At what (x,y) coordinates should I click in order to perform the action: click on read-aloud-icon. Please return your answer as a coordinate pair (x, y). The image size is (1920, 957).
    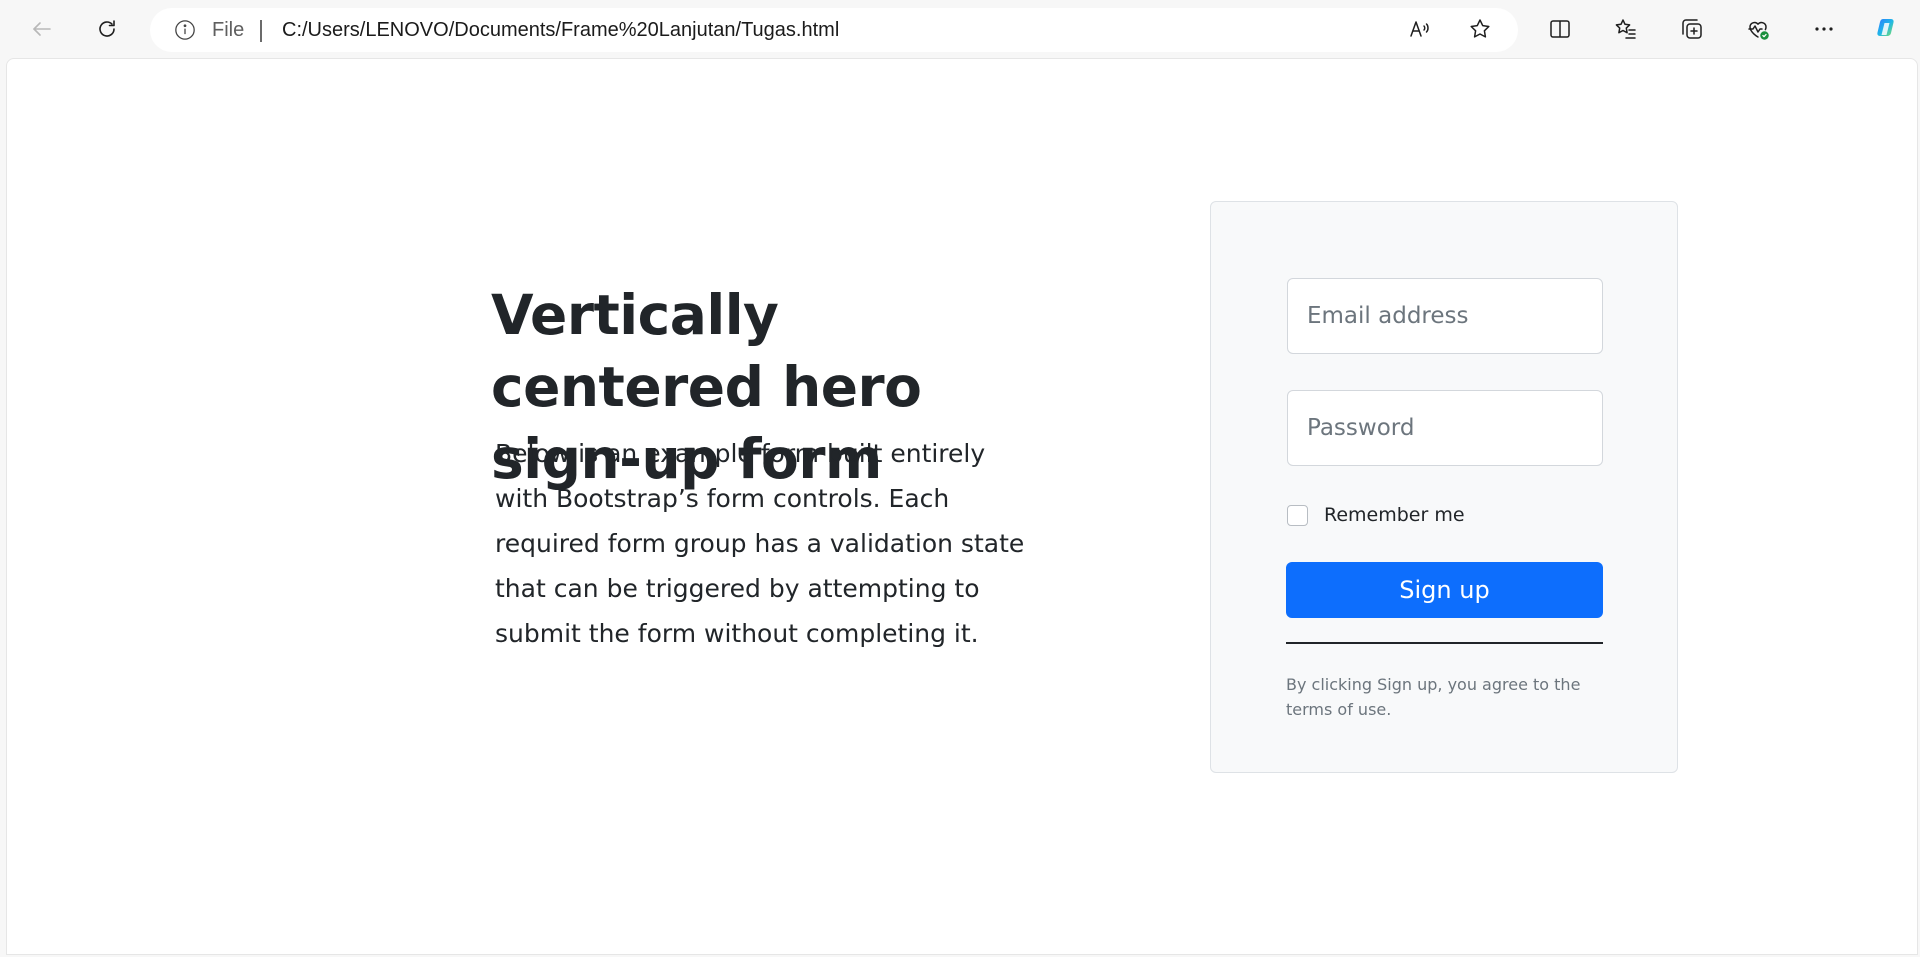
    Looking at the image, I should click on (1420, 29).